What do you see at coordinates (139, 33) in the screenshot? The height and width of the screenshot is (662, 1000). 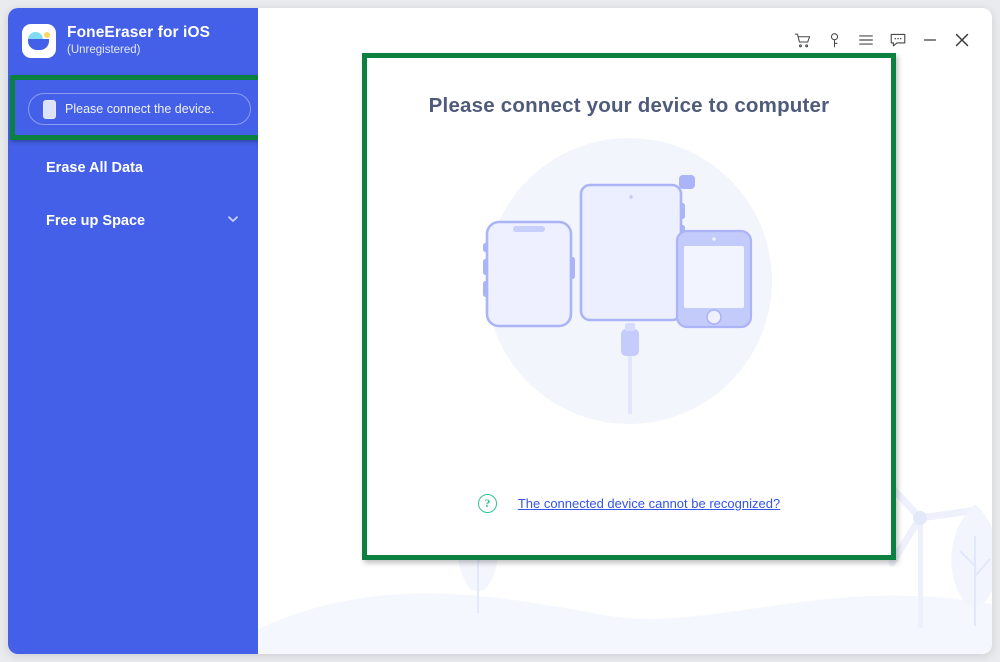 I see `app-name: FoneEraser for iOS` at bounding box center [139, 33].